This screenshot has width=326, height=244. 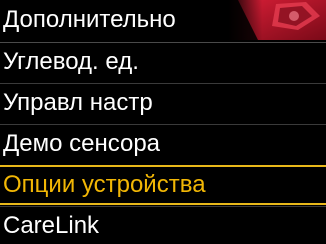 I want to click on menu-item-label: Опции устройства, so click(x=104, y=184).